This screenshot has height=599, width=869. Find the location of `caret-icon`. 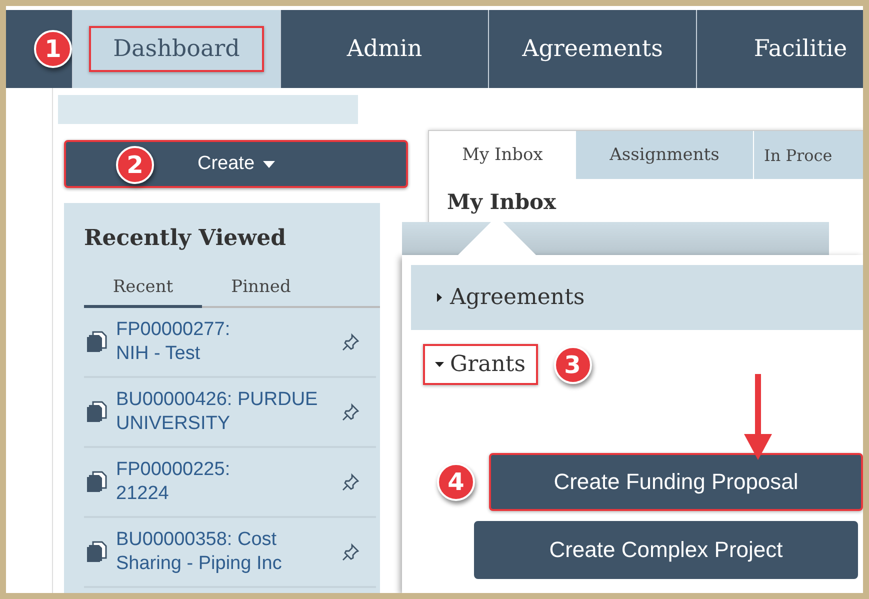

caret-icon is located at coordinates (268, 164).